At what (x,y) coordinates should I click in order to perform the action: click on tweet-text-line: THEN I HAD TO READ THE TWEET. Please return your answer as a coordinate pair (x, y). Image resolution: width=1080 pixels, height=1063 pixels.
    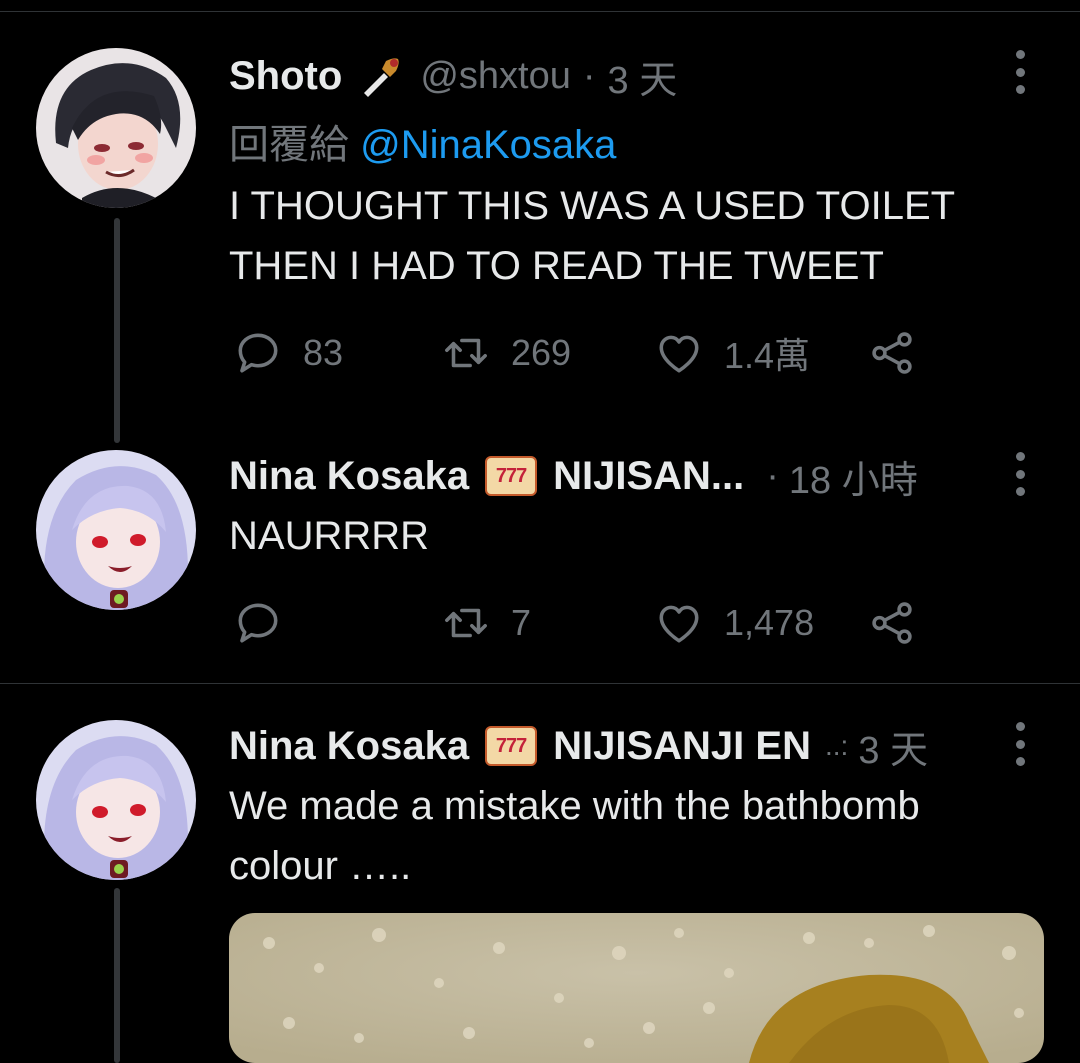
    Looking at the image, I should click on (556, 266).